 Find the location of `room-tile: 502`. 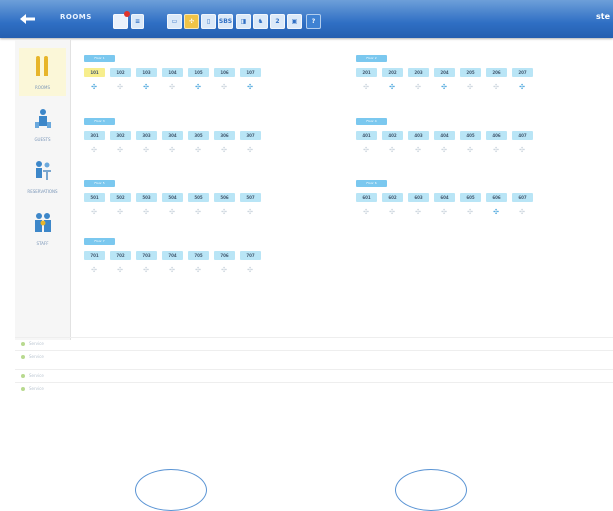

room-tile: 502 is located at coordinates (120, 197).